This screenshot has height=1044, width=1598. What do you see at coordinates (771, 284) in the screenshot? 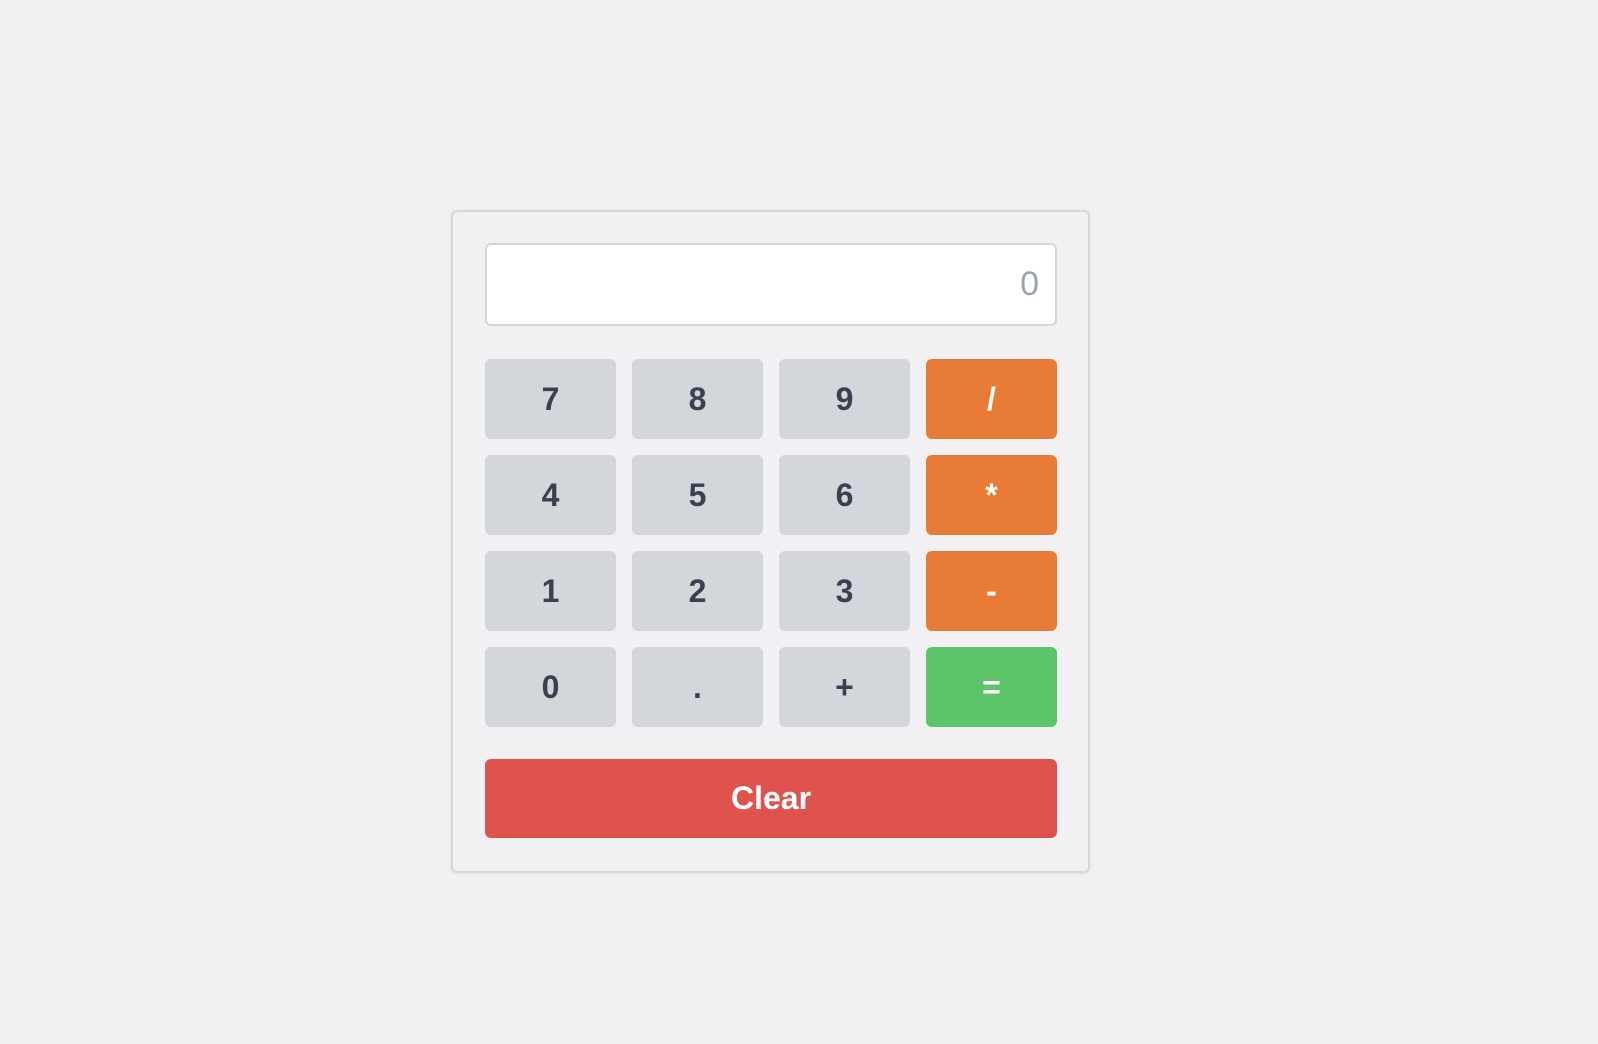
I see `calculator-display: 0` at bounding box center [771, 284].